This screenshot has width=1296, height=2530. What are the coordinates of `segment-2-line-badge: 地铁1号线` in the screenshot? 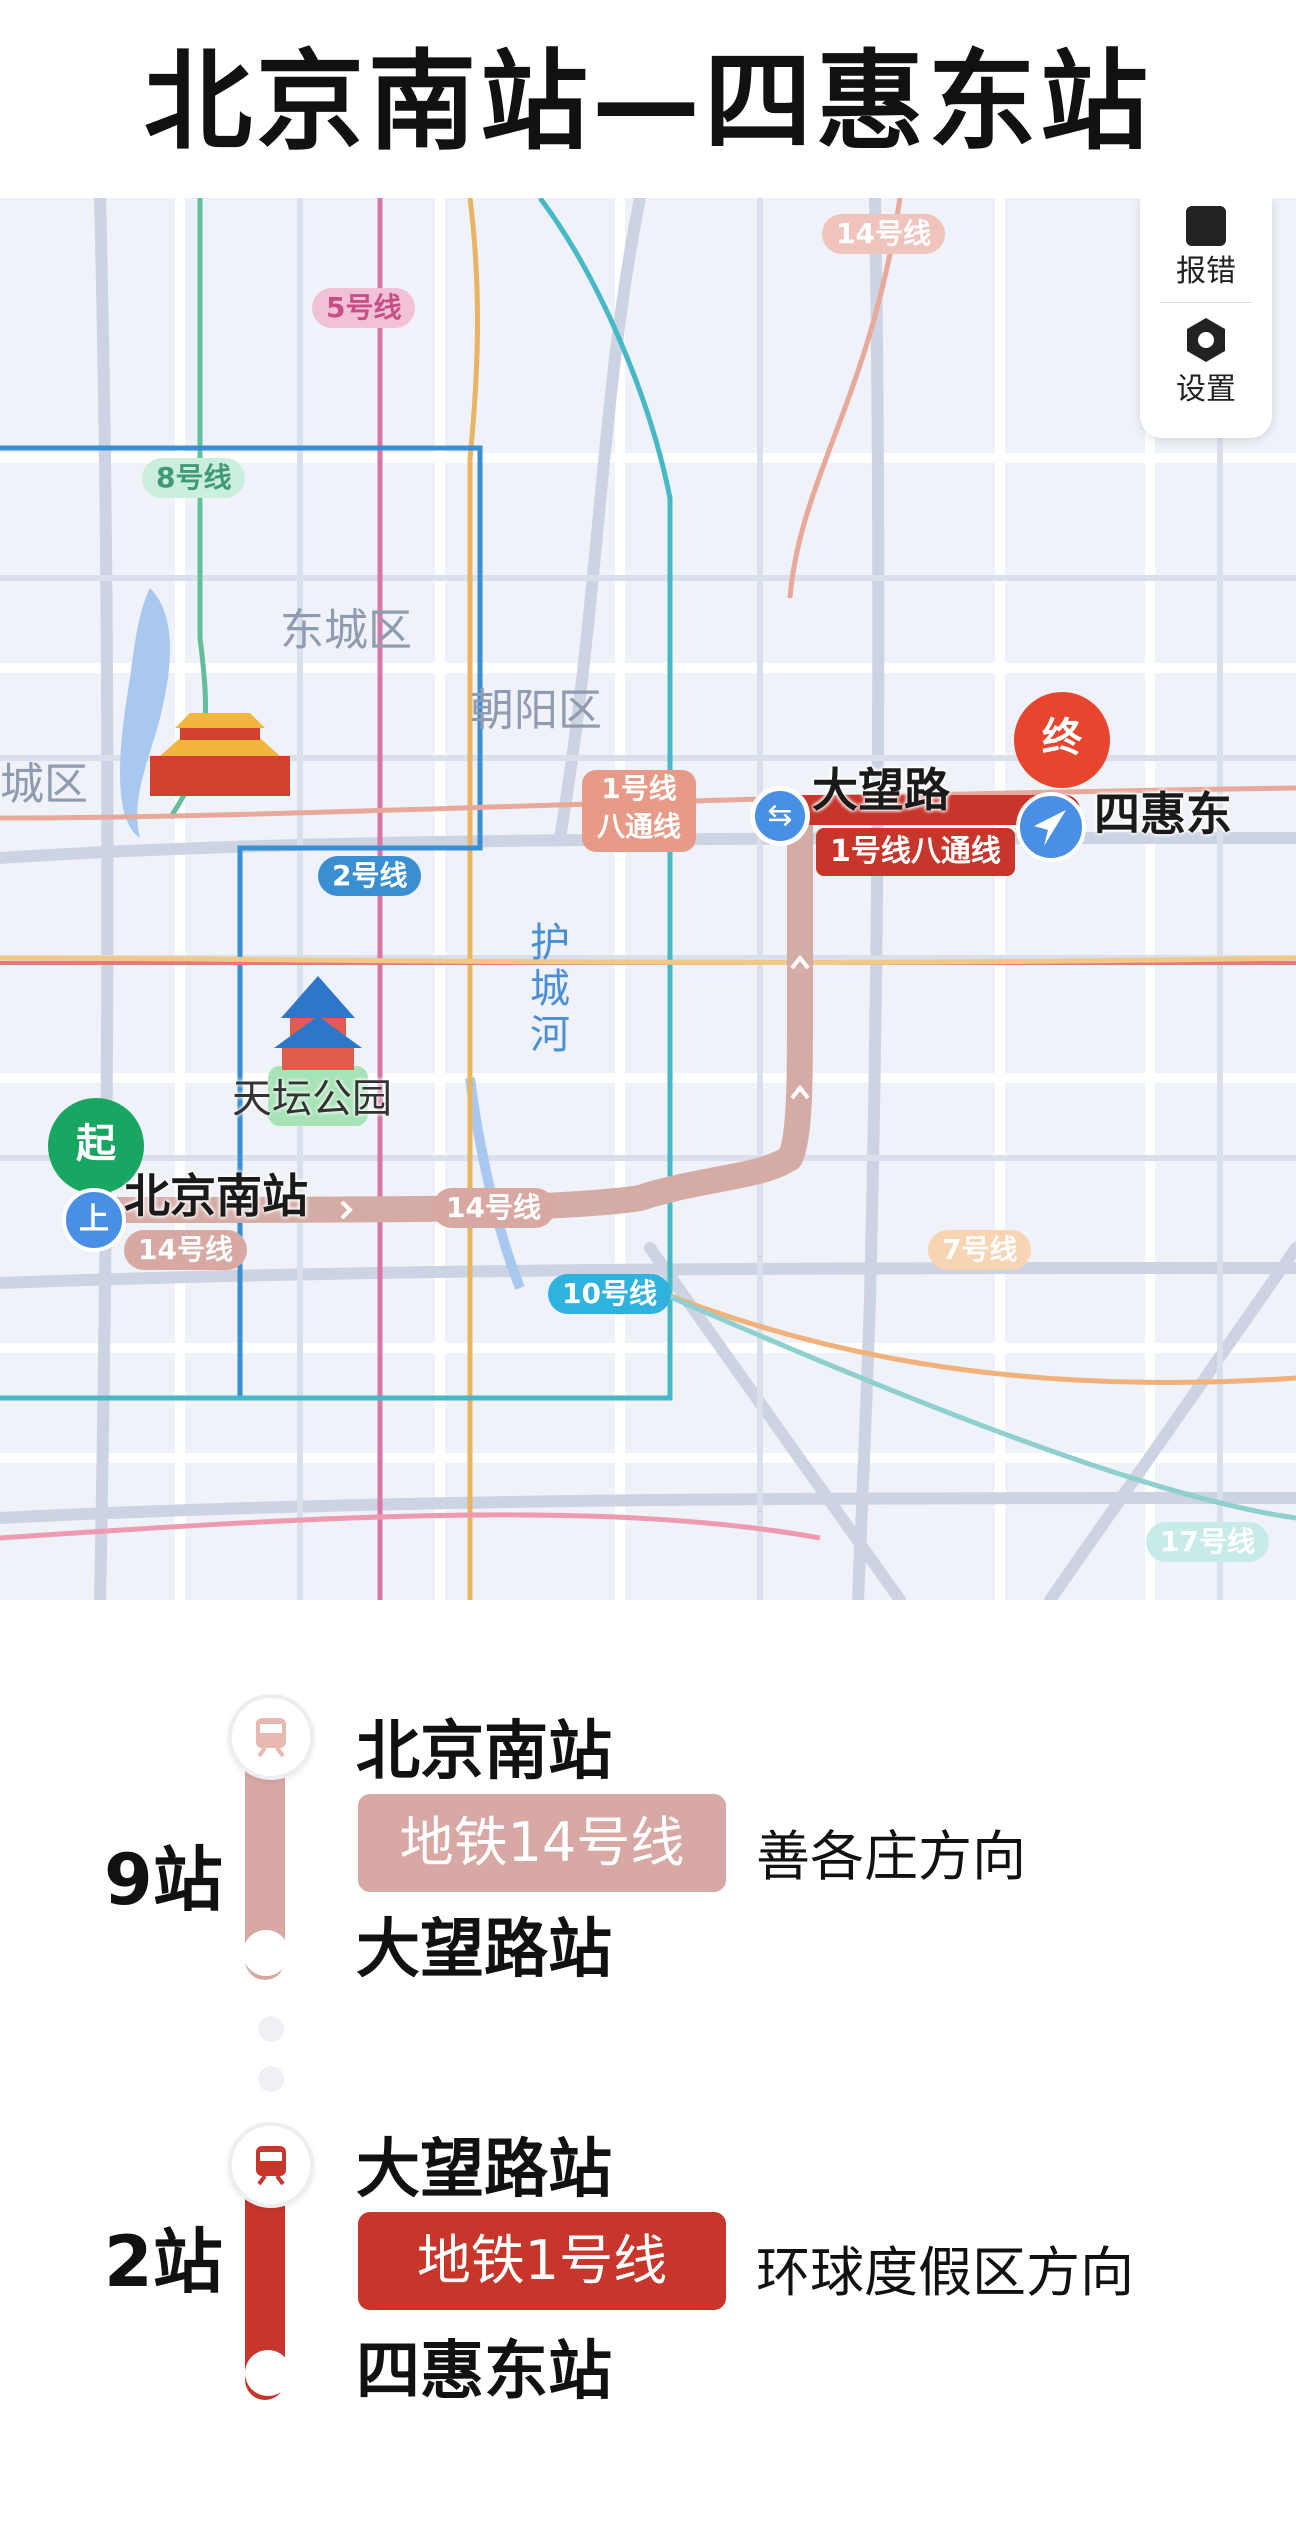 It's located at (542, 2261).